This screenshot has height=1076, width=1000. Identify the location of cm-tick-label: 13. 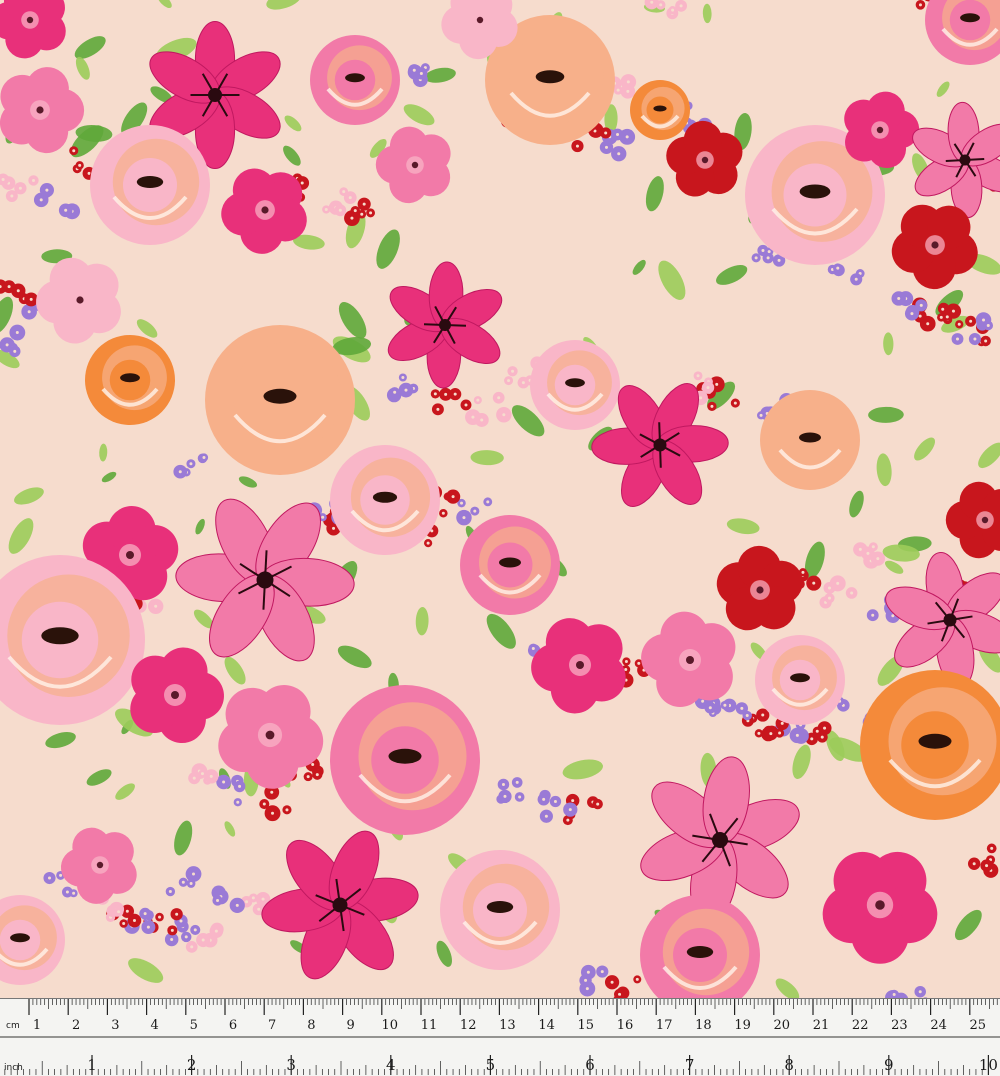
(507, 1025).